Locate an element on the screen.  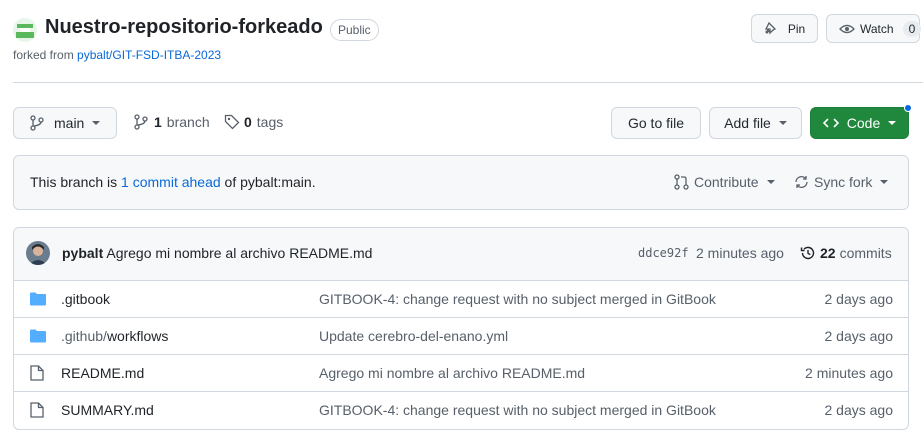
history-icon is located at coordinates (808, 253).